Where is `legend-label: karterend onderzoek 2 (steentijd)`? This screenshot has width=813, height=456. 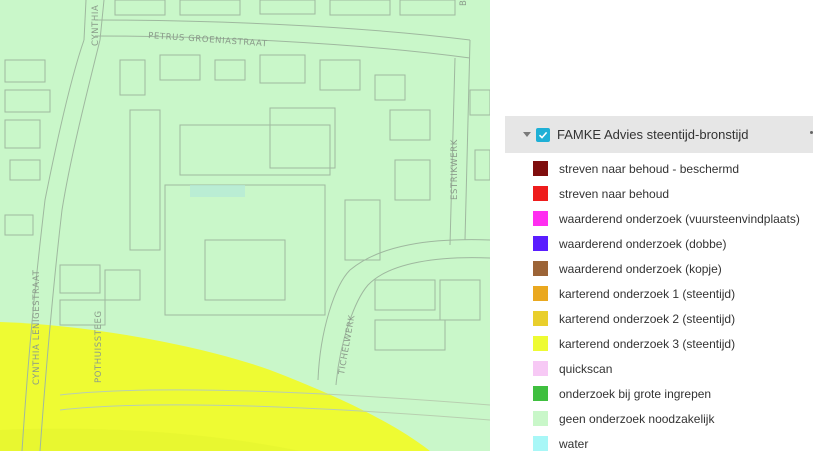
legend-label: karterend onderzoek 2 (steentijd) is located at coordinates (647, 318).